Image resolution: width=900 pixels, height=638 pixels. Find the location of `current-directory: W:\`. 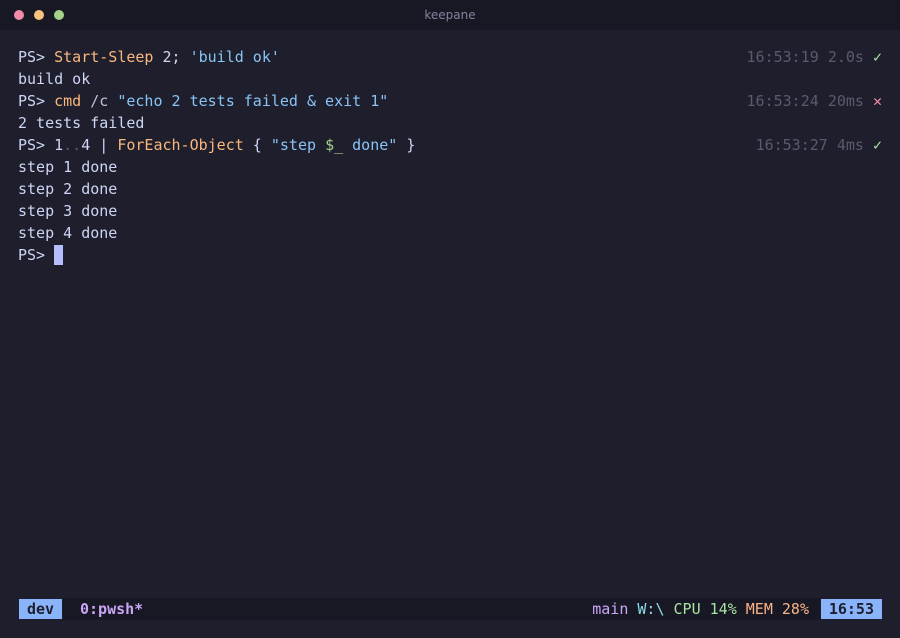

current-directory: W:\ is located at coordinates (651, 609).